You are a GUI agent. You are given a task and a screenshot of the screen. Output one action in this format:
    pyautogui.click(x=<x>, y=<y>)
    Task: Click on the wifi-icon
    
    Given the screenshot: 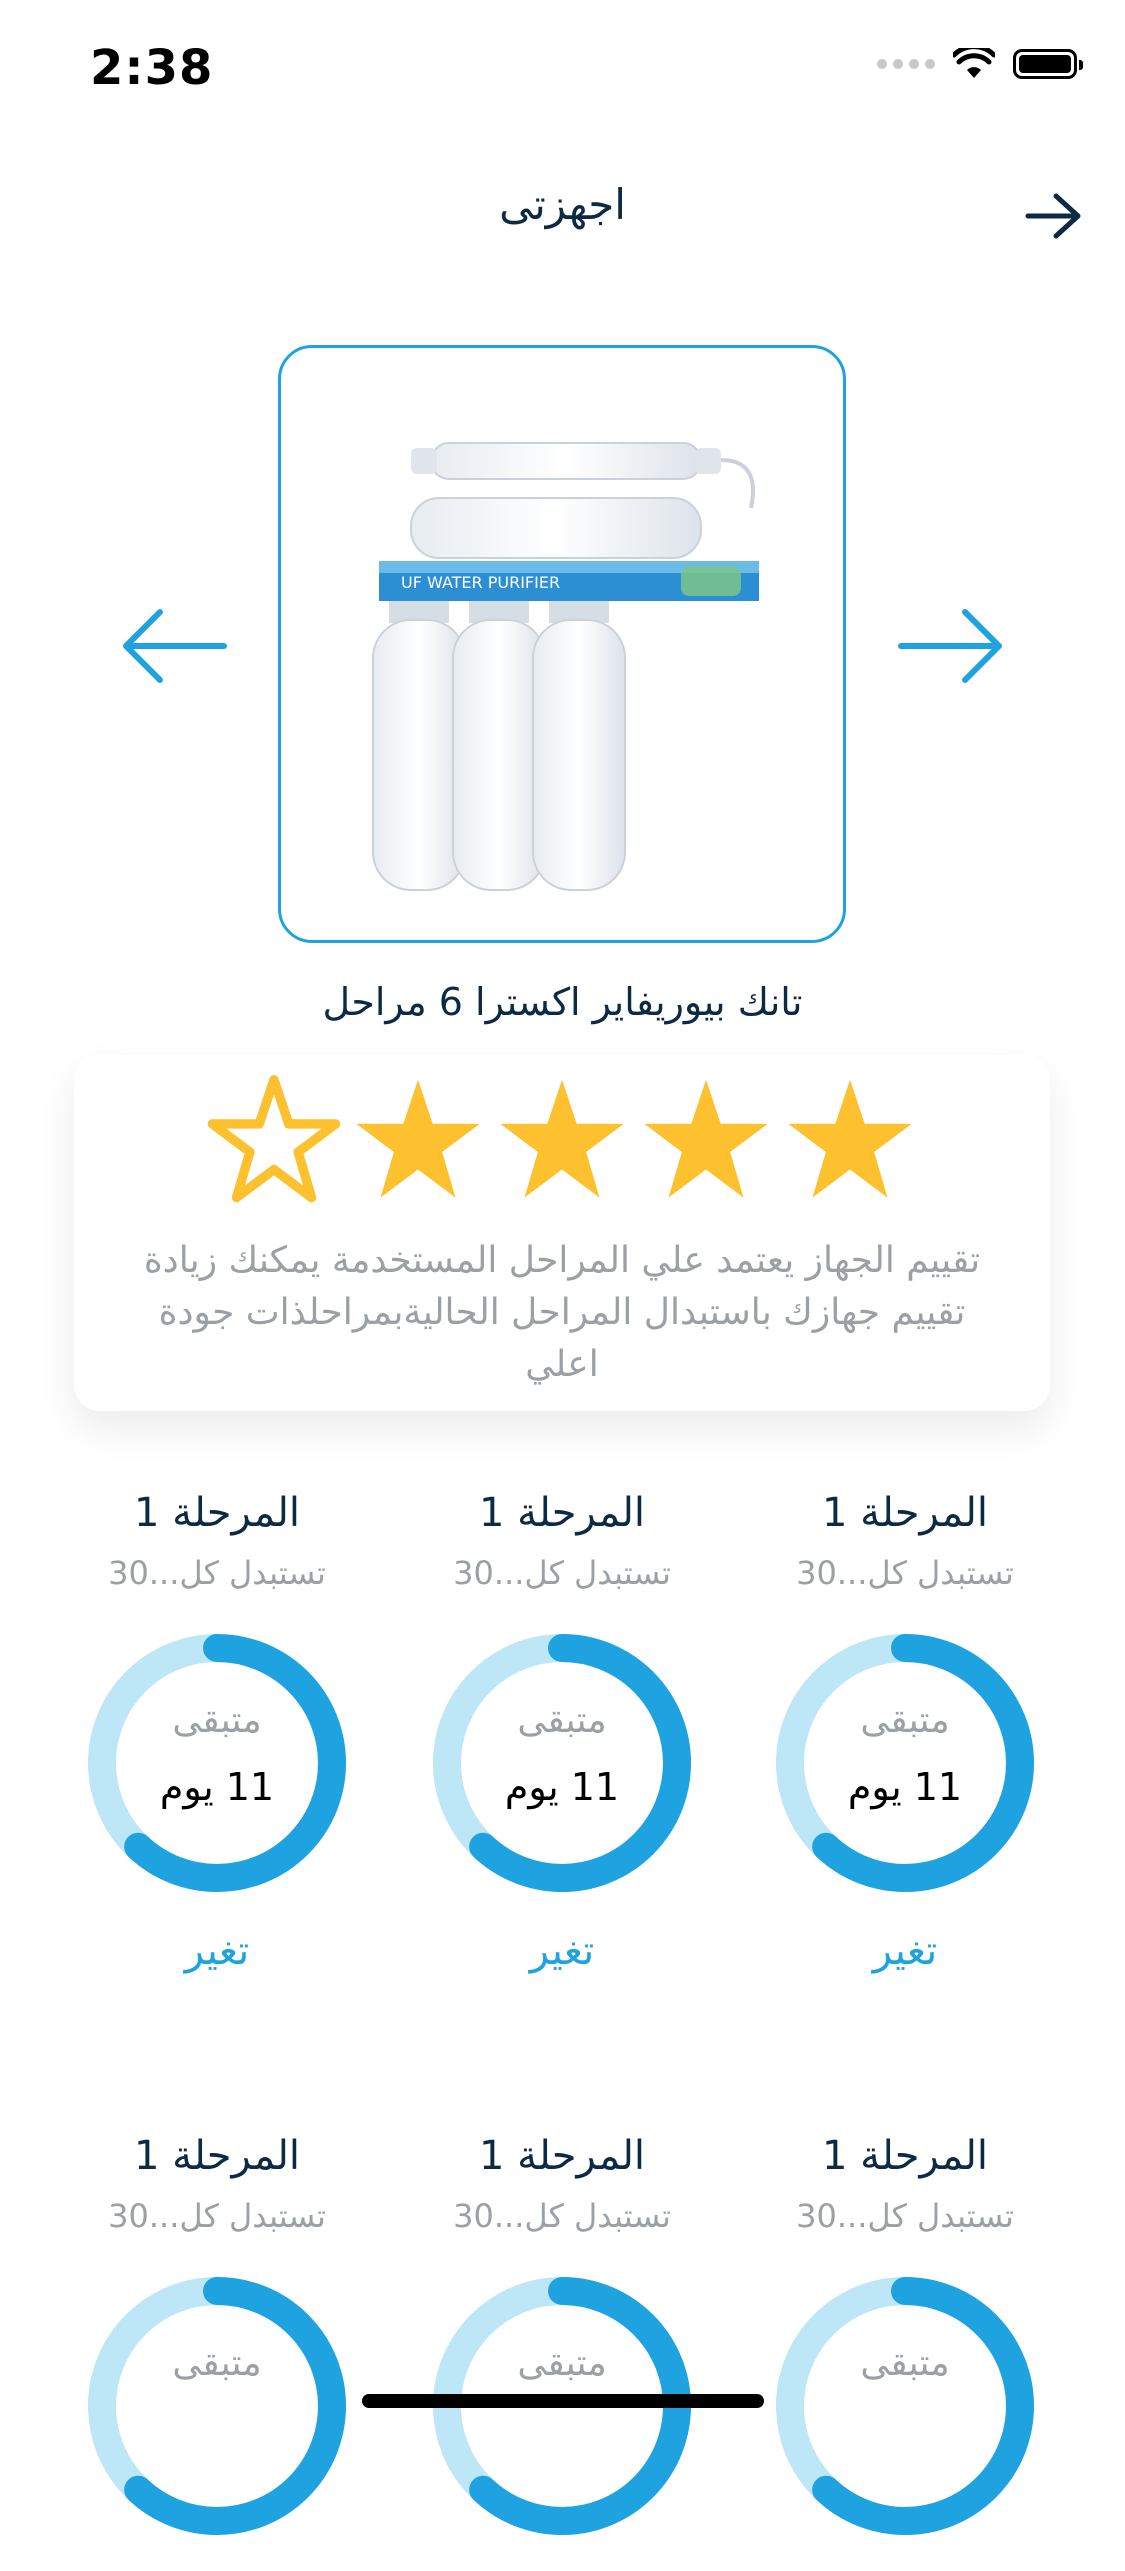 What is the action you would take?
    pyautogui.click(x=974, y=63)
    